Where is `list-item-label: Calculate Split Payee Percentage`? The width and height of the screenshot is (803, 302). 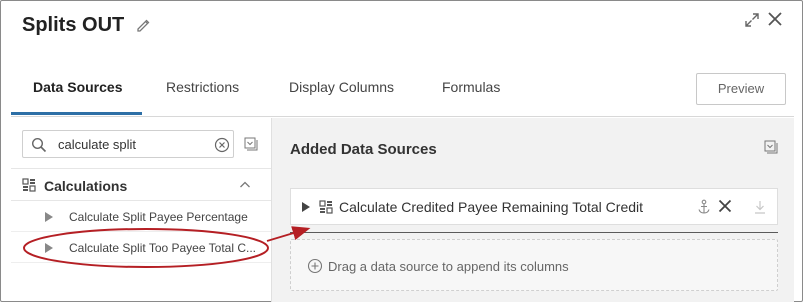
list-item-label: Calculate Split Payee Percentage is located at coordinates (158, 217).